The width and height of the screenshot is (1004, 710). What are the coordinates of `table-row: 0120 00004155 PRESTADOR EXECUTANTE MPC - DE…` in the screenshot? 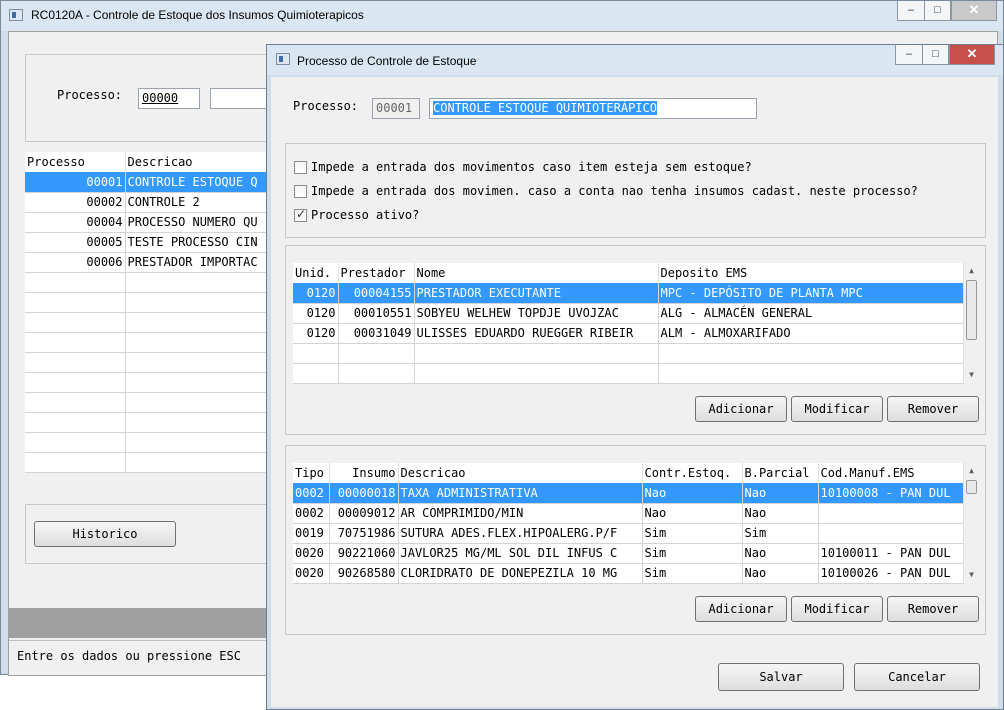 It's located at (628, 293).